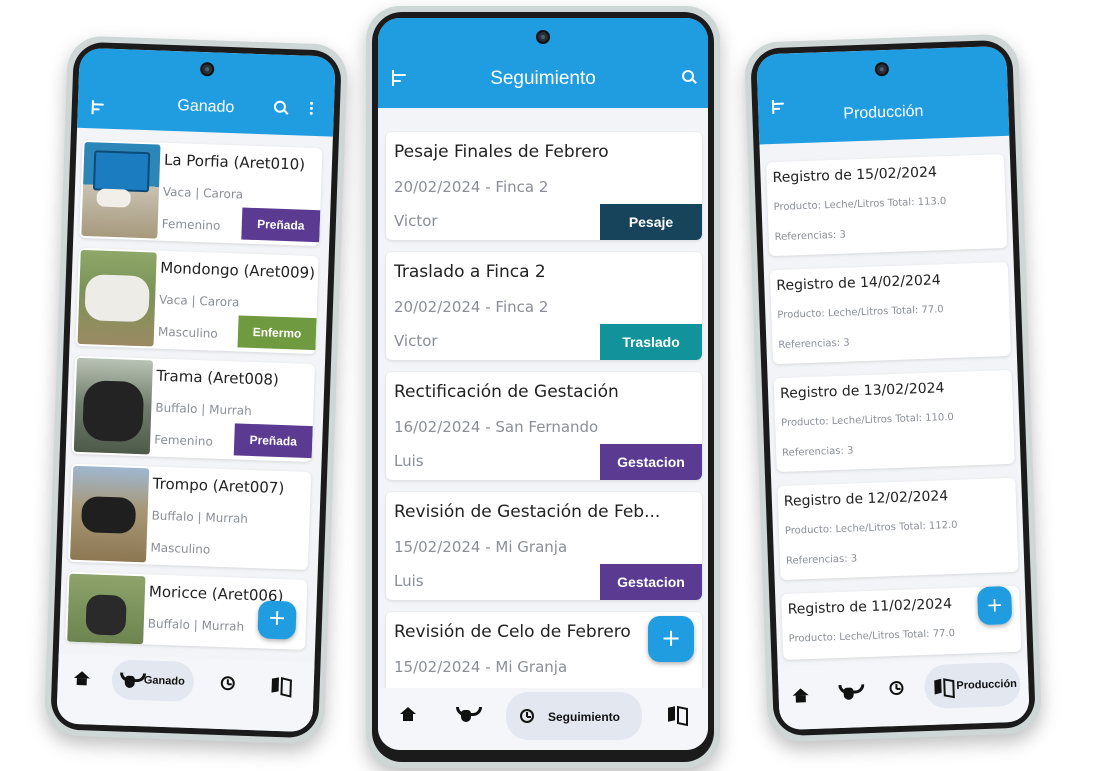  Describe the element at coordinates (218, 486) in the screenshot. I see `animal-name: Trompo (Aret007)` at that location.